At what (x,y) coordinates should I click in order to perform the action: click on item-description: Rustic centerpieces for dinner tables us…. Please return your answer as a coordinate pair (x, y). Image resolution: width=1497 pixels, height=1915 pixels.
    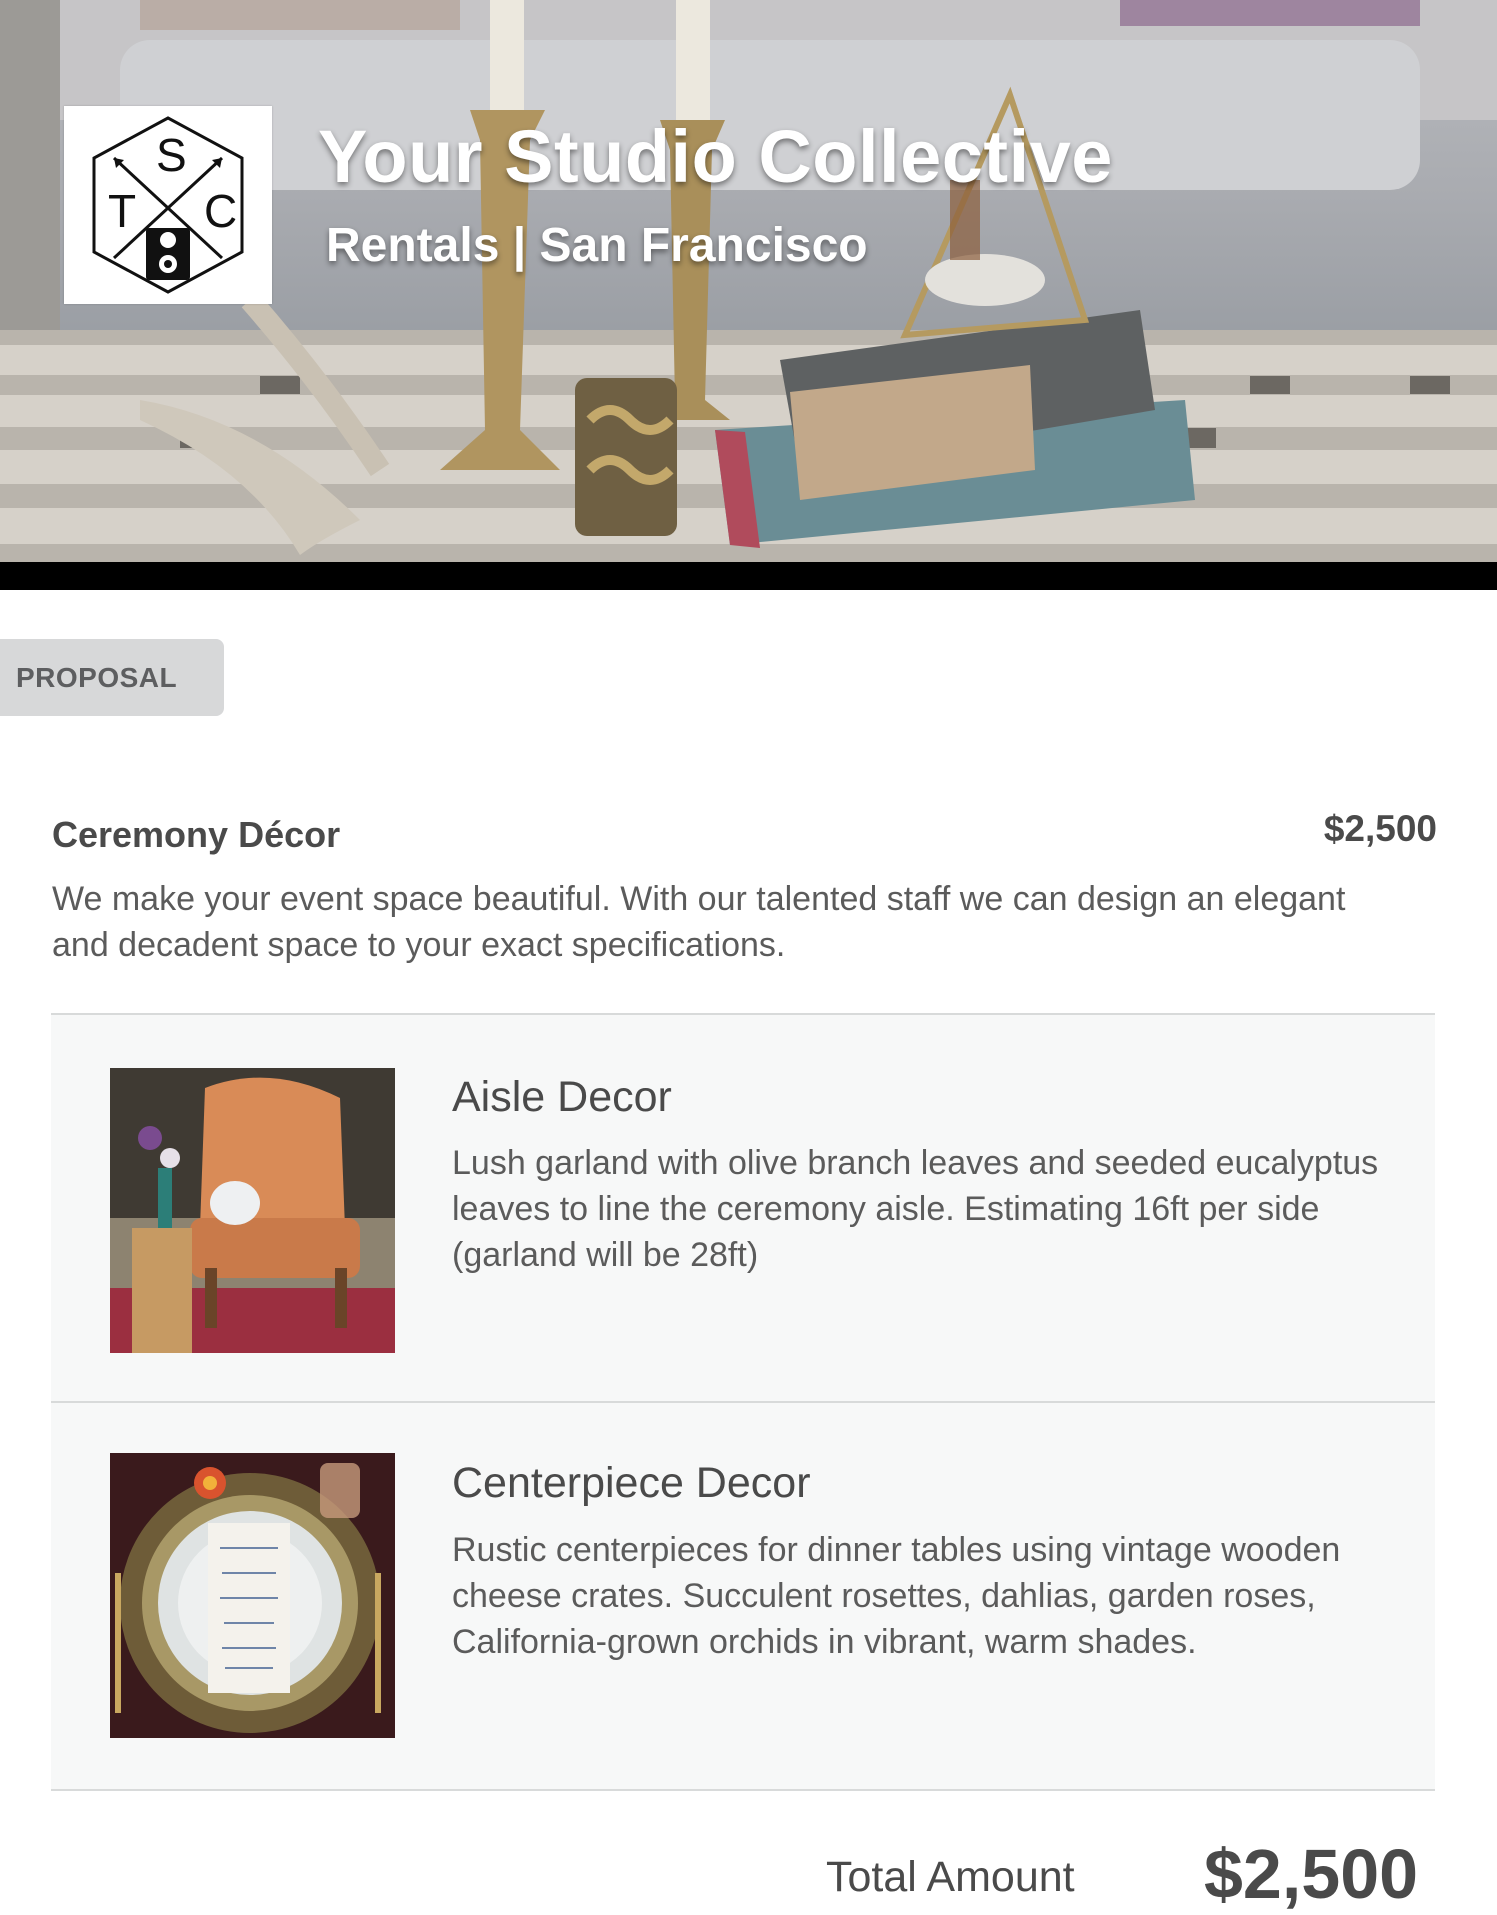
    Looking at the image, I should click on (896, 1596).